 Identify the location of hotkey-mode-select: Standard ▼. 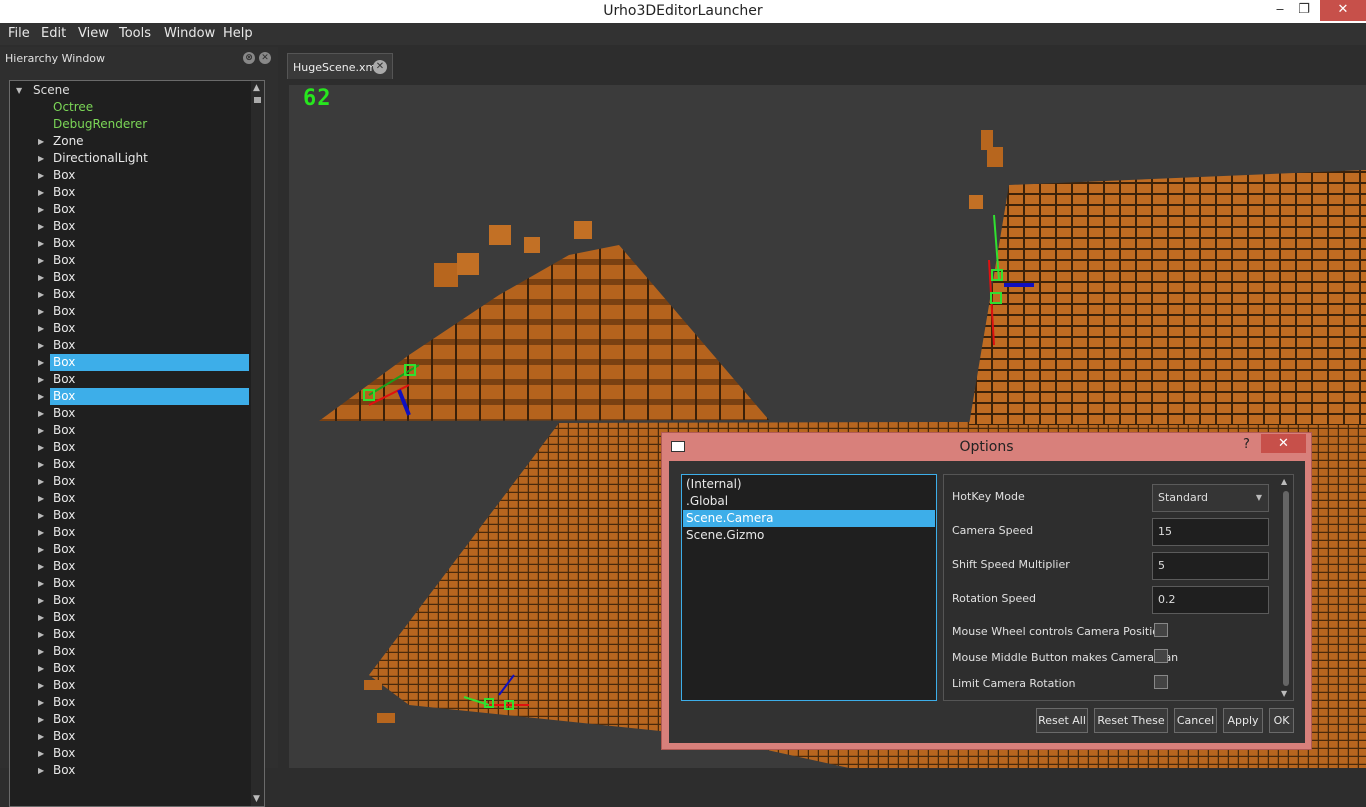
(1210, 498).